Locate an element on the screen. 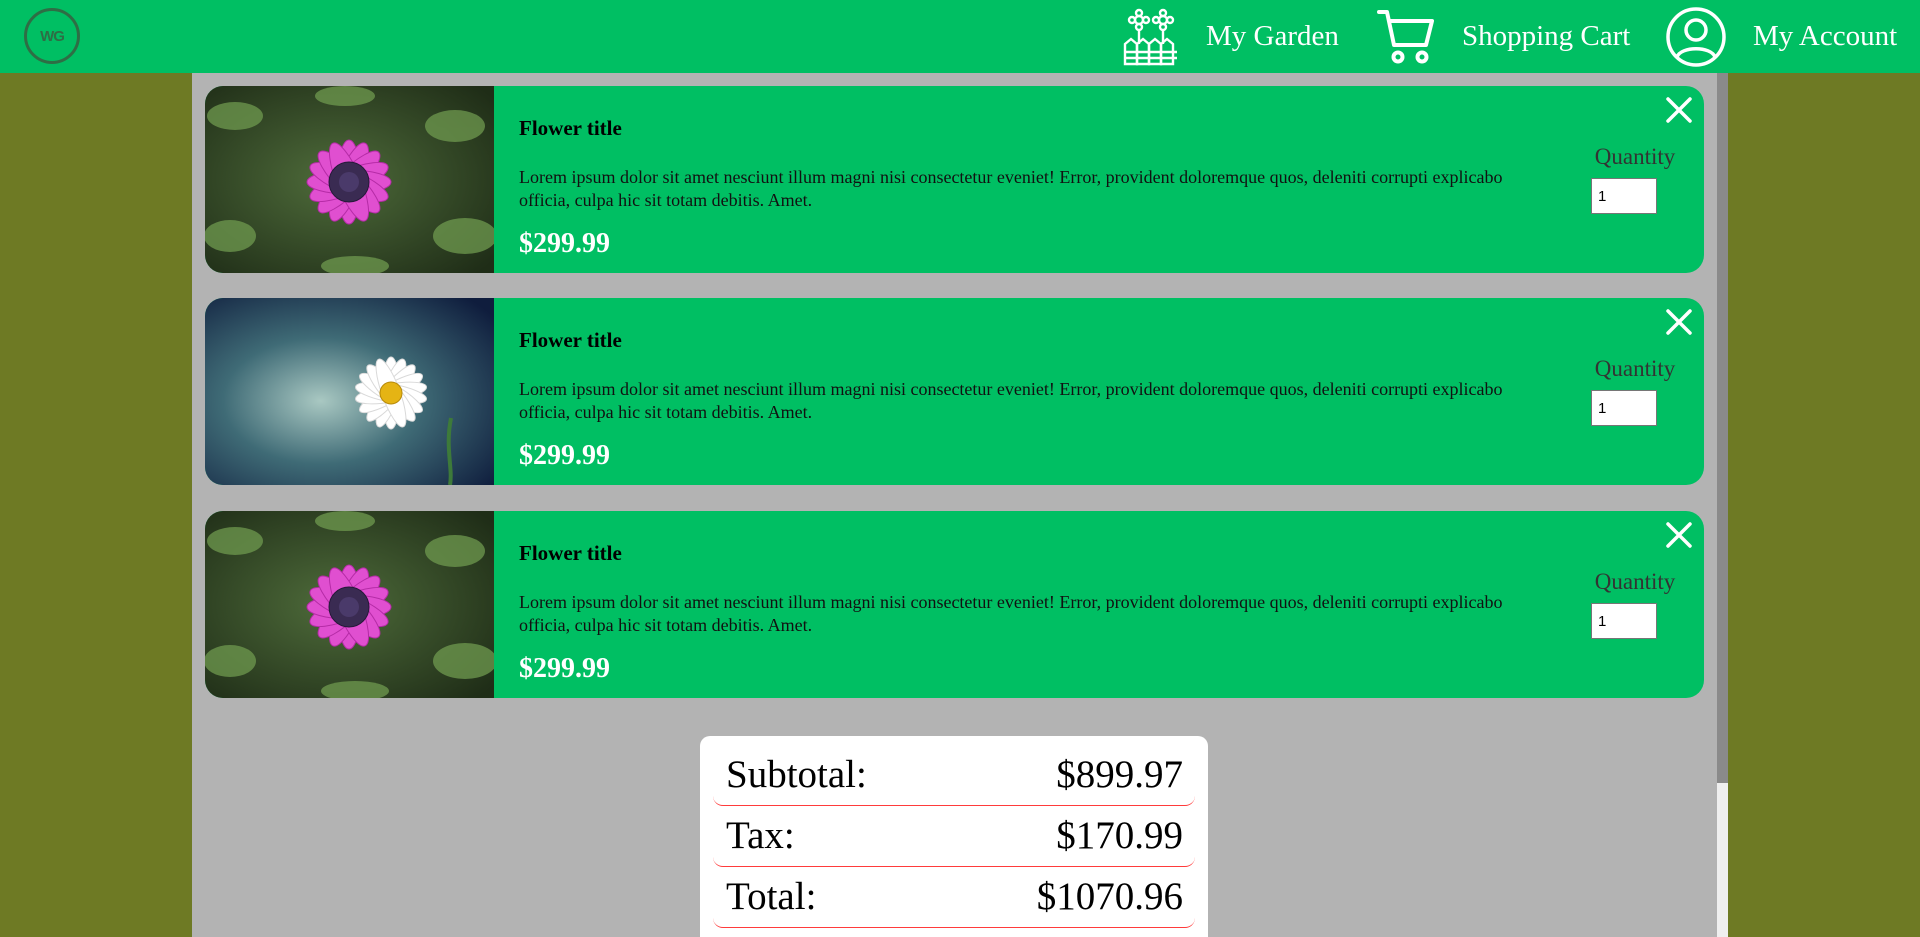 The width and height of the screenshot is (1920, 937). scrollbar-thumb is located at coordinates (1722, 428).